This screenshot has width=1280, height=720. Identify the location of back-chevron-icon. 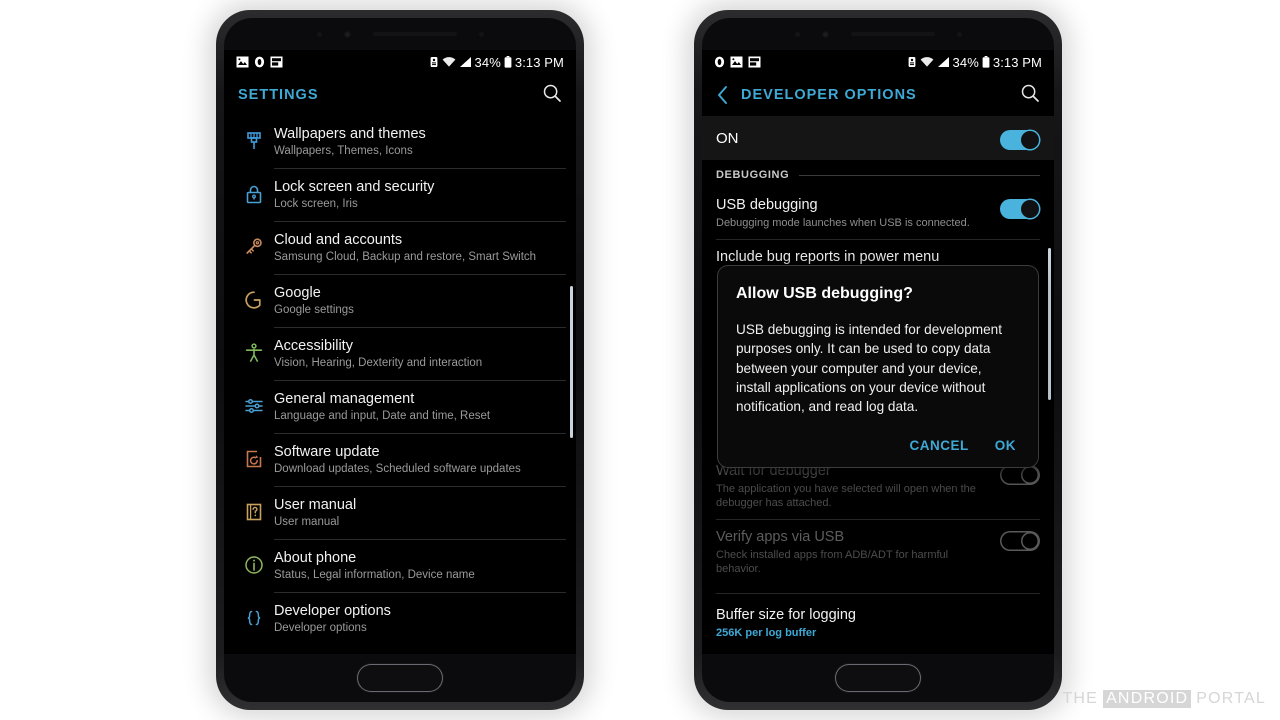
(722, 95).